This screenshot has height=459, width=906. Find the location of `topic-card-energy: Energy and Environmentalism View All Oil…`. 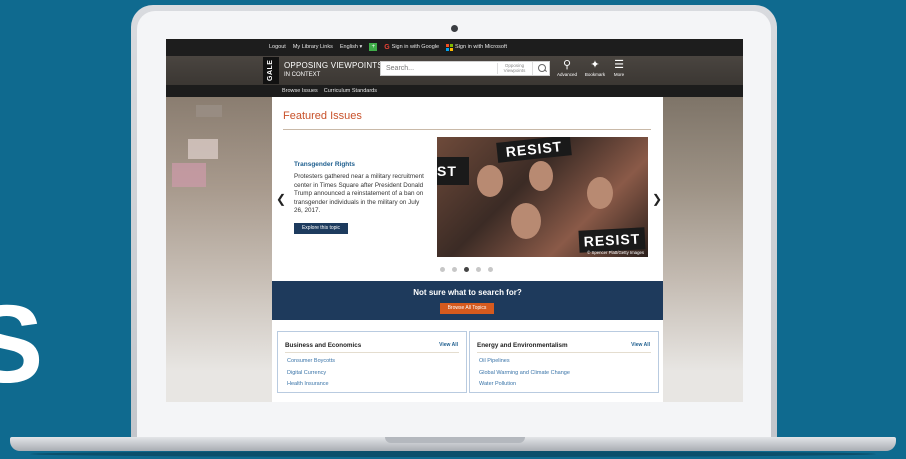

topic-card-energy: Energy and Environmentalism View All Oil… is located at coordinates (564, 362).